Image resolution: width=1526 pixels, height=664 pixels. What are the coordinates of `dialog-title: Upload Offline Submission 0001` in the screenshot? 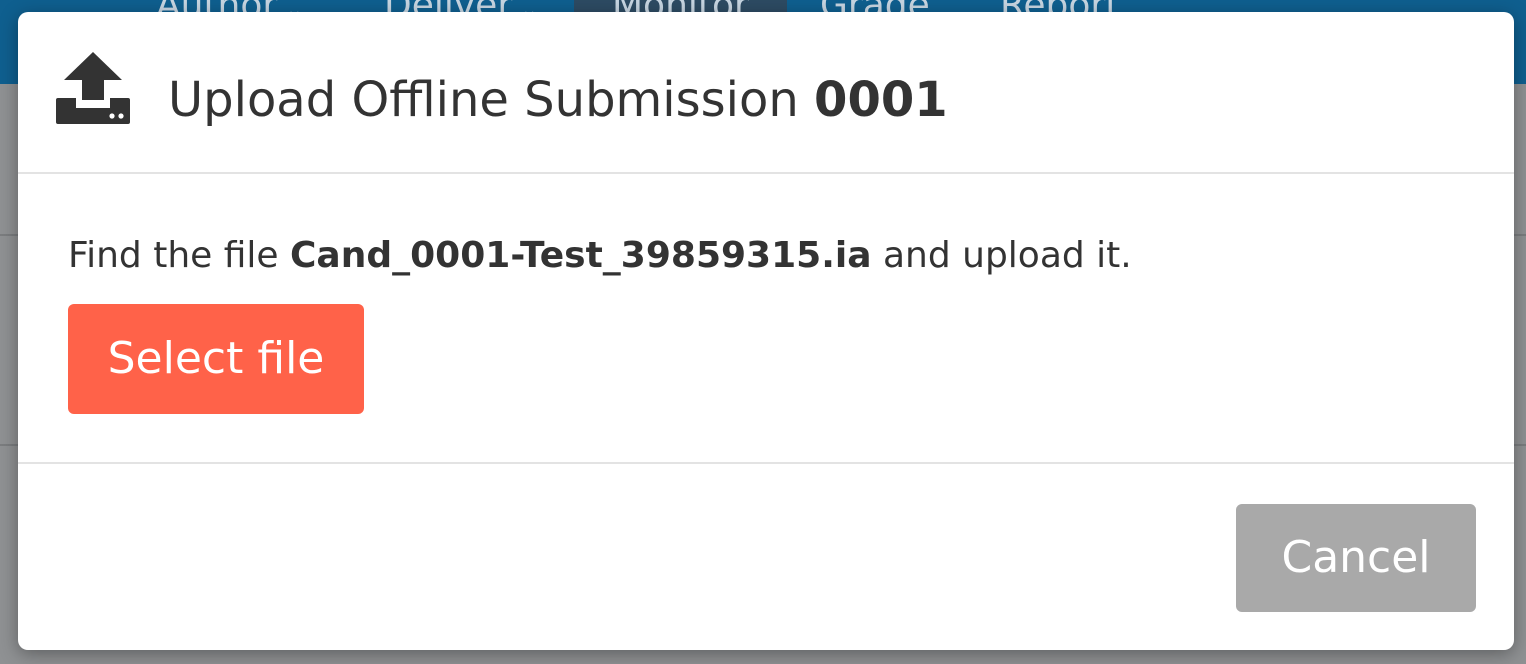 It's located at (558, 100).